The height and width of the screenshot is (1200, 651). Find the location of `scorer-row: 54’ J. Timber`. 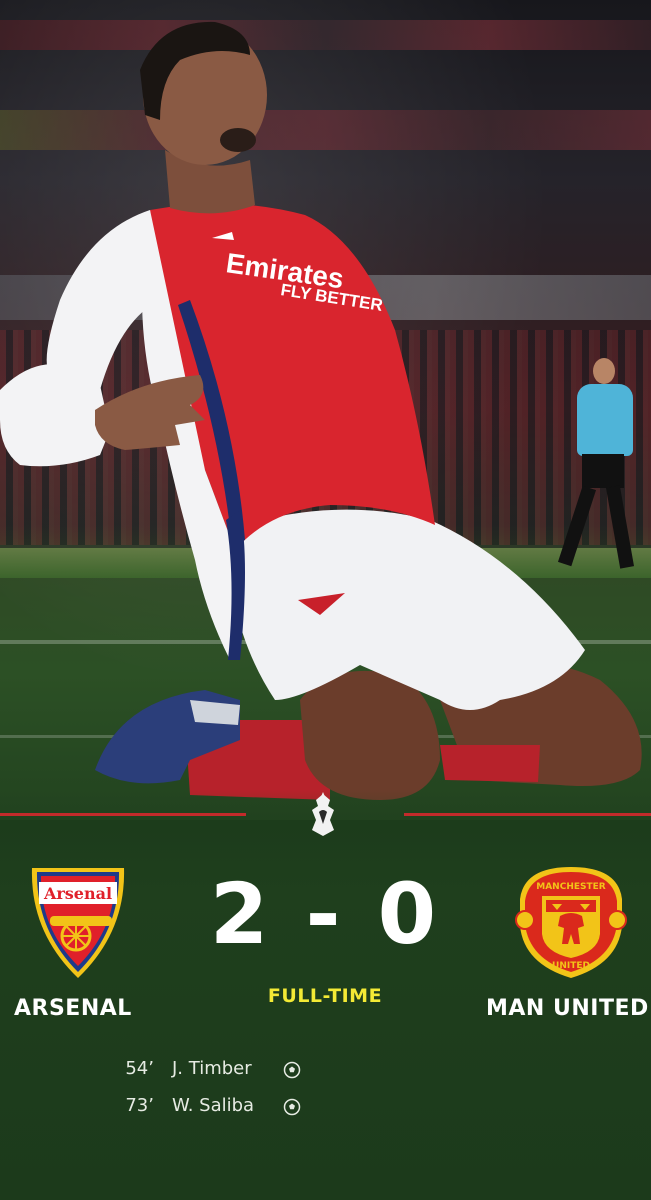

scorer-row: 54’ J. Timber is located at coordinates (230, 1072).